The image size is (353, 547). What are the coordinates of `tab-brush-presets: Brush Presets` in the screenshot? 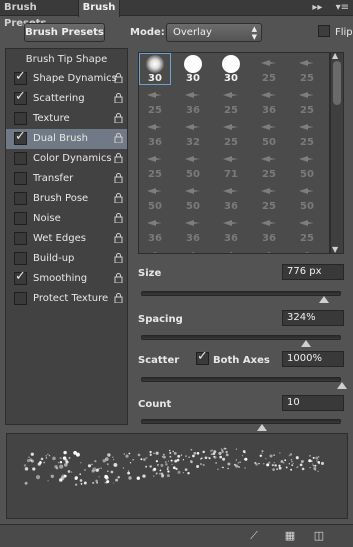 It's located at (39, 14).